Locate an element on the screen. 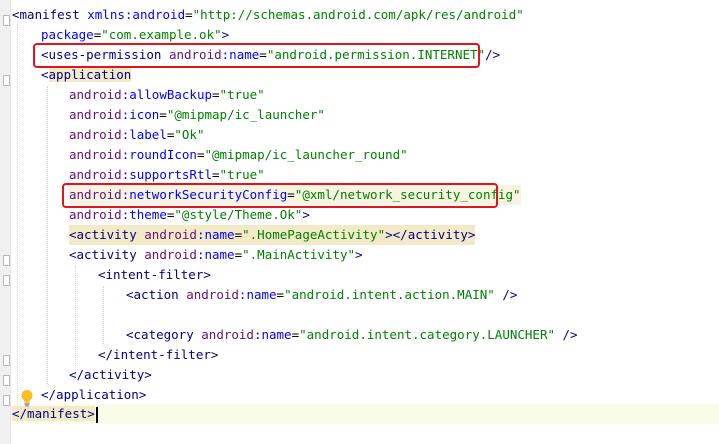 The image size is (719, 444). attribute-value: "com.example.ok" is located at coordinates (161, 34).